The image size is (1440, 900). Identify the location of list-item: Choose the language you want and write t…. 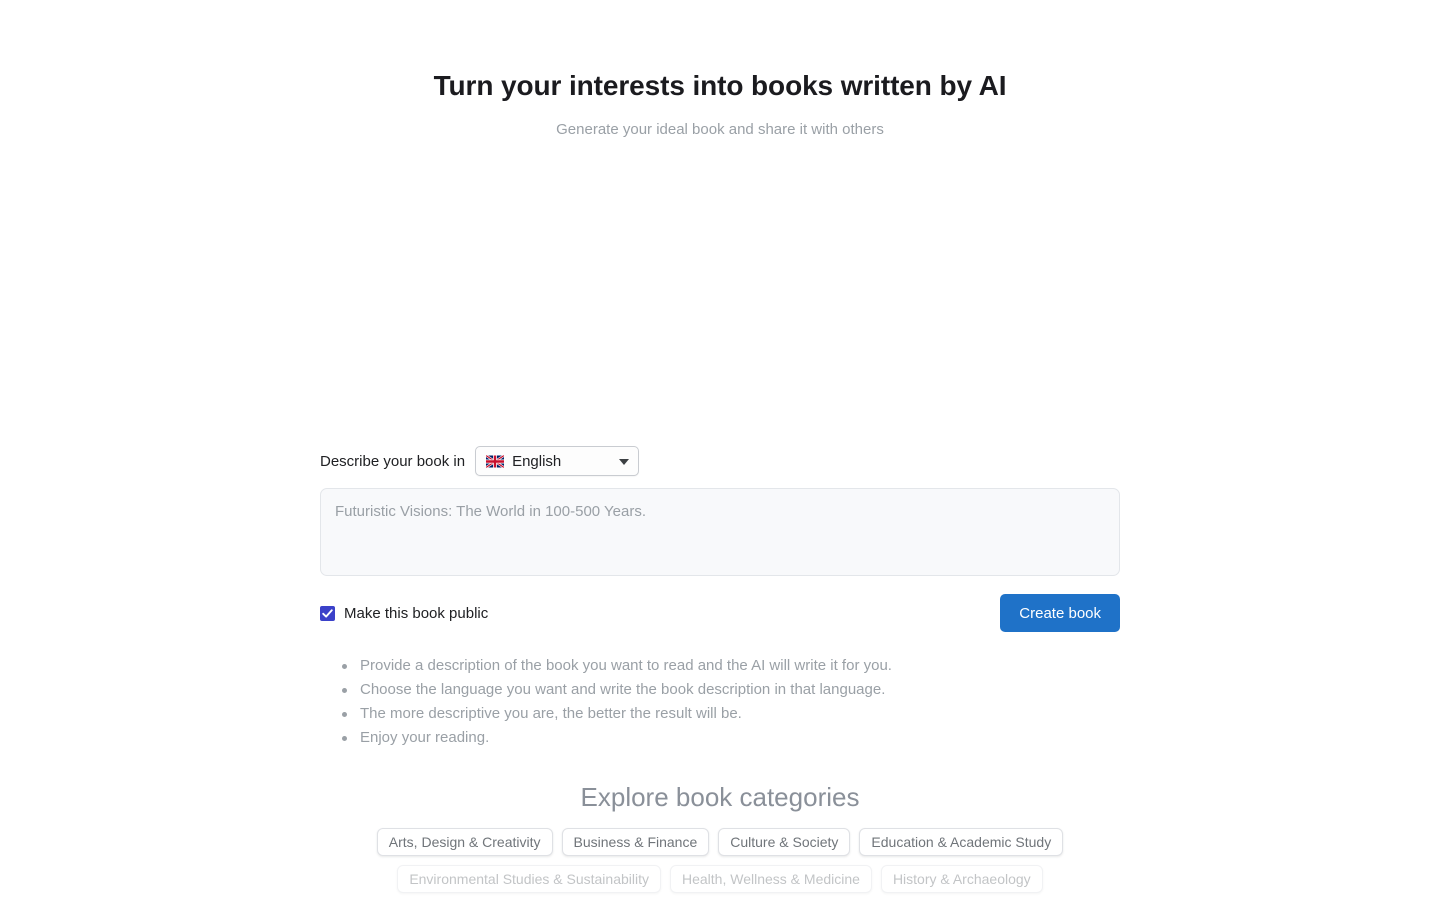
(731, 690).